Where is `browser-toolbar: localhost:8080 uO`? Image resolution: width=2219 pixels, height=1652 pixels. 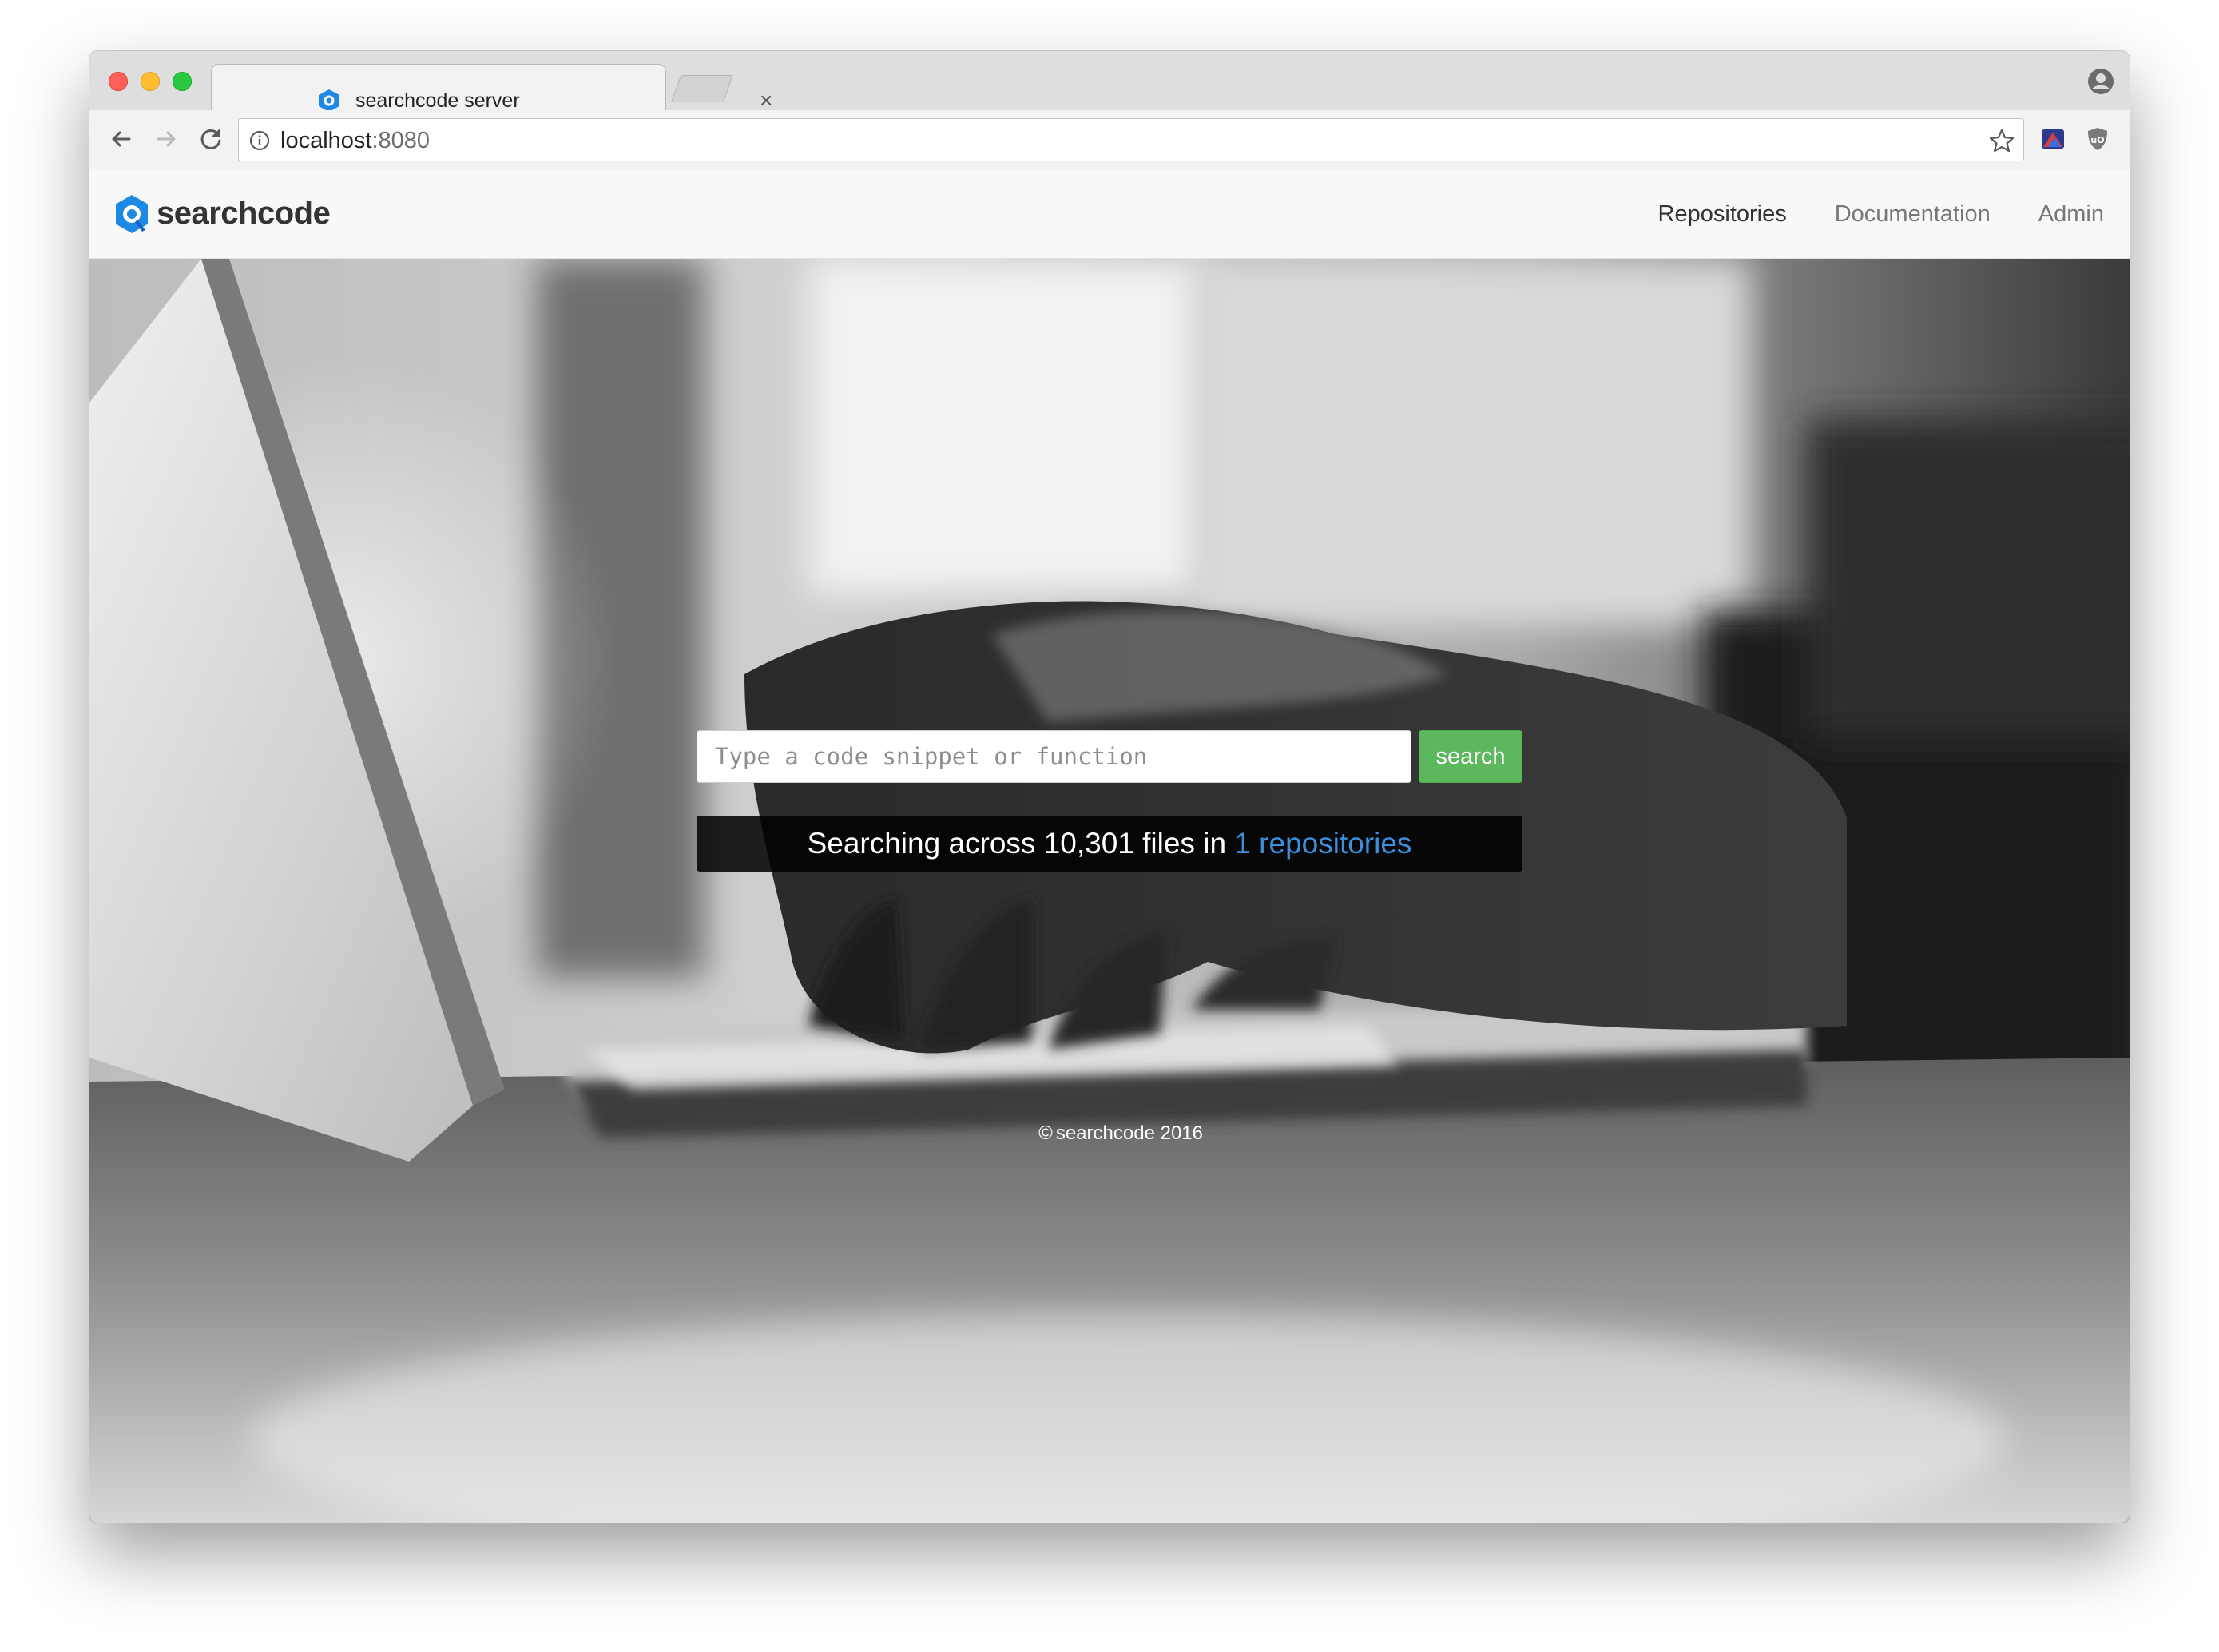
browser-toolbar: localhost:8080 uO is located at coordinates (1109, 139).